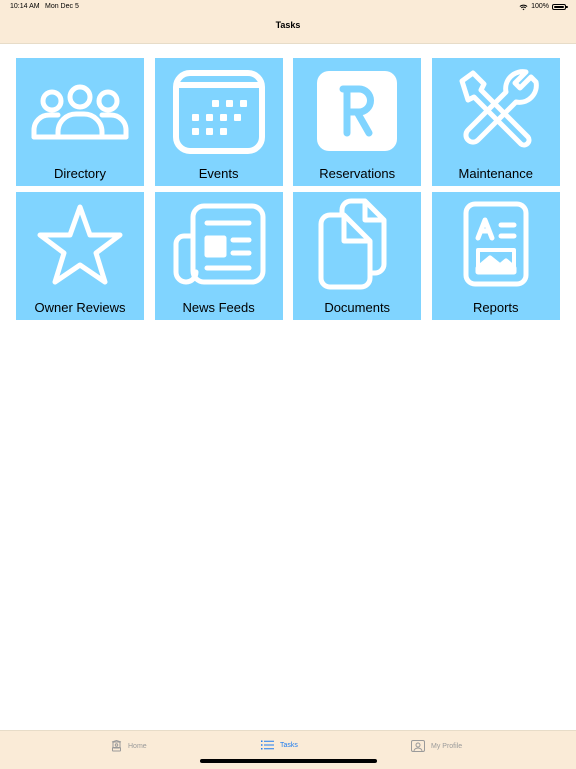  I want to click on star-icon, so click(80, 244).